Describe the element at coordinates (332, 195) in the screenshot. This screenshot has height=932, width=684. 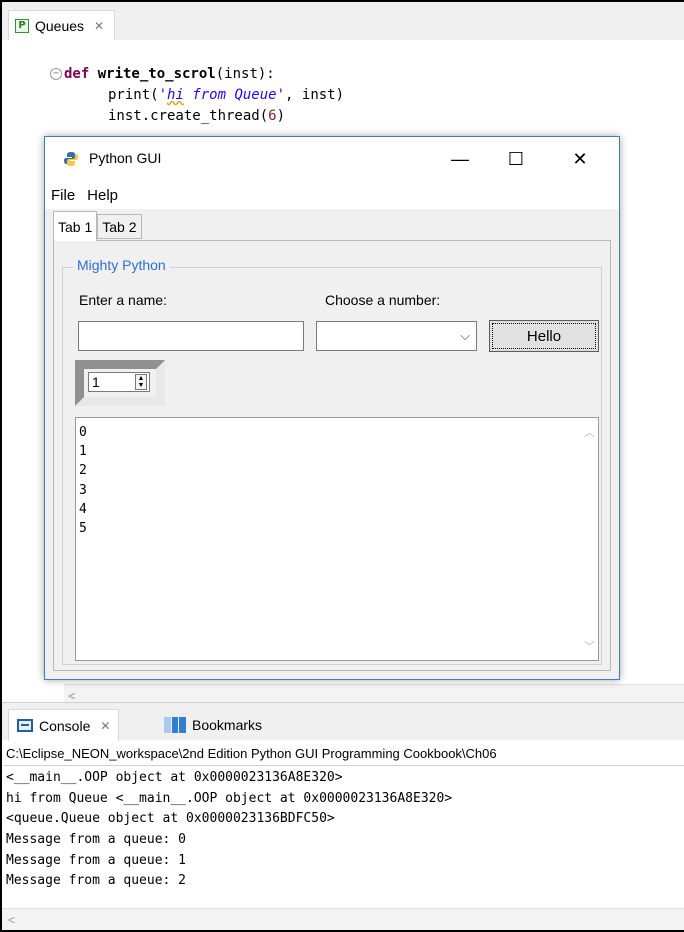
I see `menu-bar: File Help` at that location.